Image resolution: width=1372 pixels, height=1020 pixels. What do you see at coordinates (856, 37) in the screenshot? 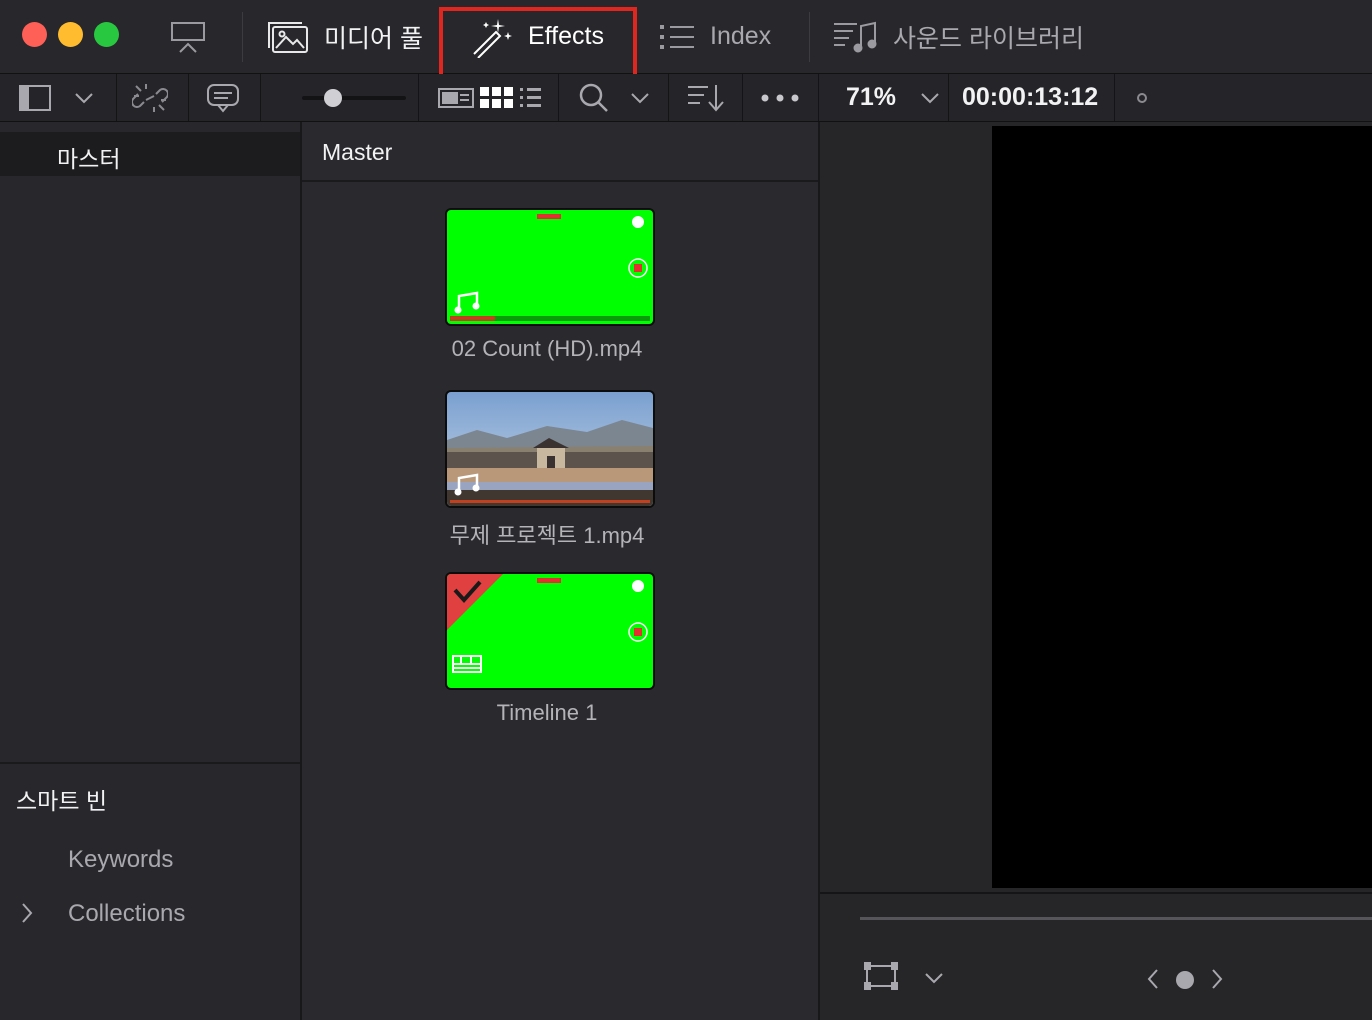
I see `sound-library-icon` at bounding box center [856, 37].